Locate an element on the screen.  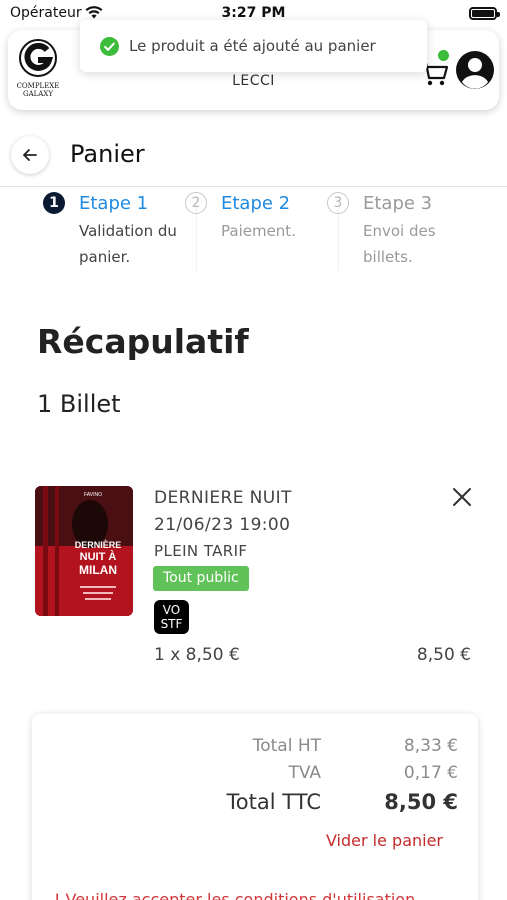
movie-poster: FAVINO DERNIÈRE NUIT À MILAN is located at coordinates (84, 551).